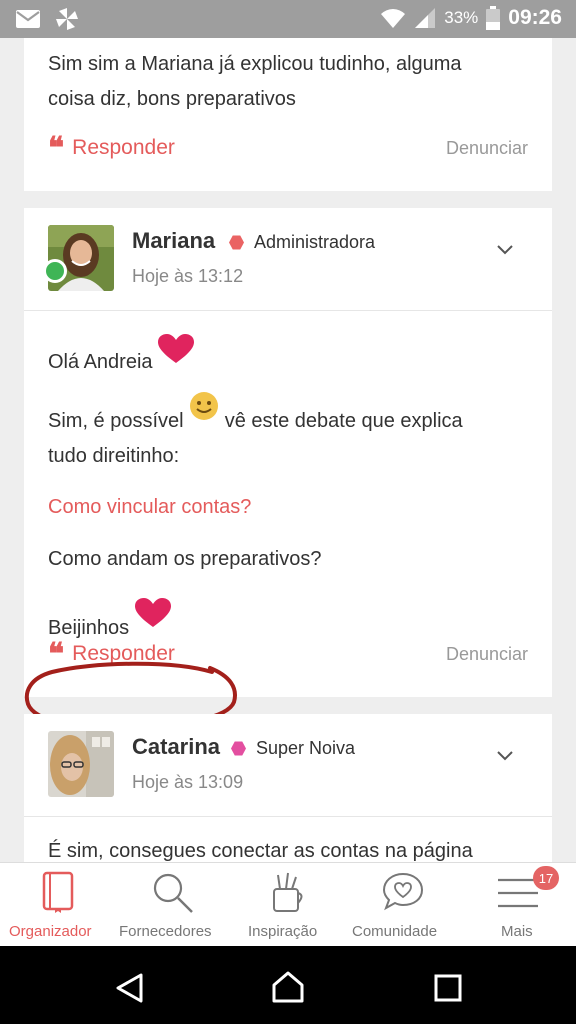  Describe the element at coordinates (204, 406) in the screenshot. I see `smile-emoji-icon` at that location.